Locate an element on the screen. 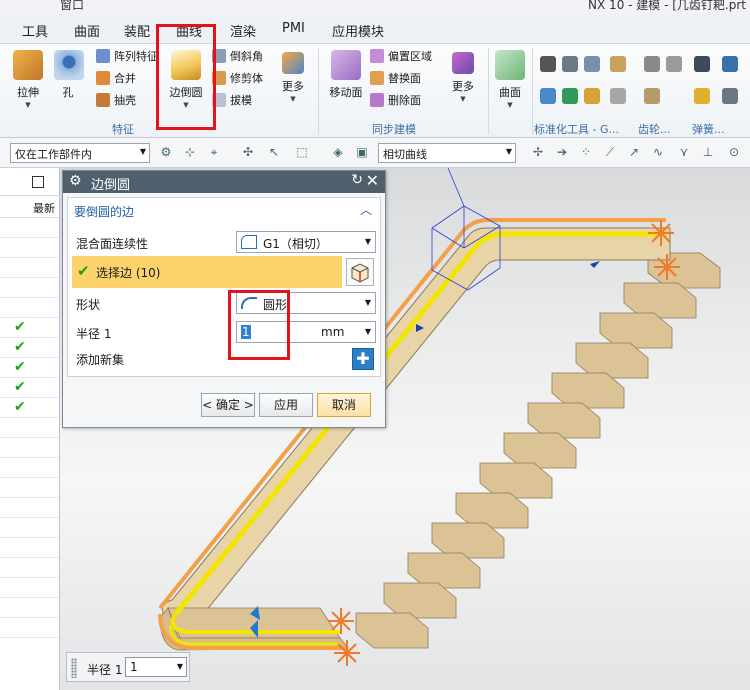 The image size is (750, 690). body-icon: ◈ is located at coordinates (338, 152).